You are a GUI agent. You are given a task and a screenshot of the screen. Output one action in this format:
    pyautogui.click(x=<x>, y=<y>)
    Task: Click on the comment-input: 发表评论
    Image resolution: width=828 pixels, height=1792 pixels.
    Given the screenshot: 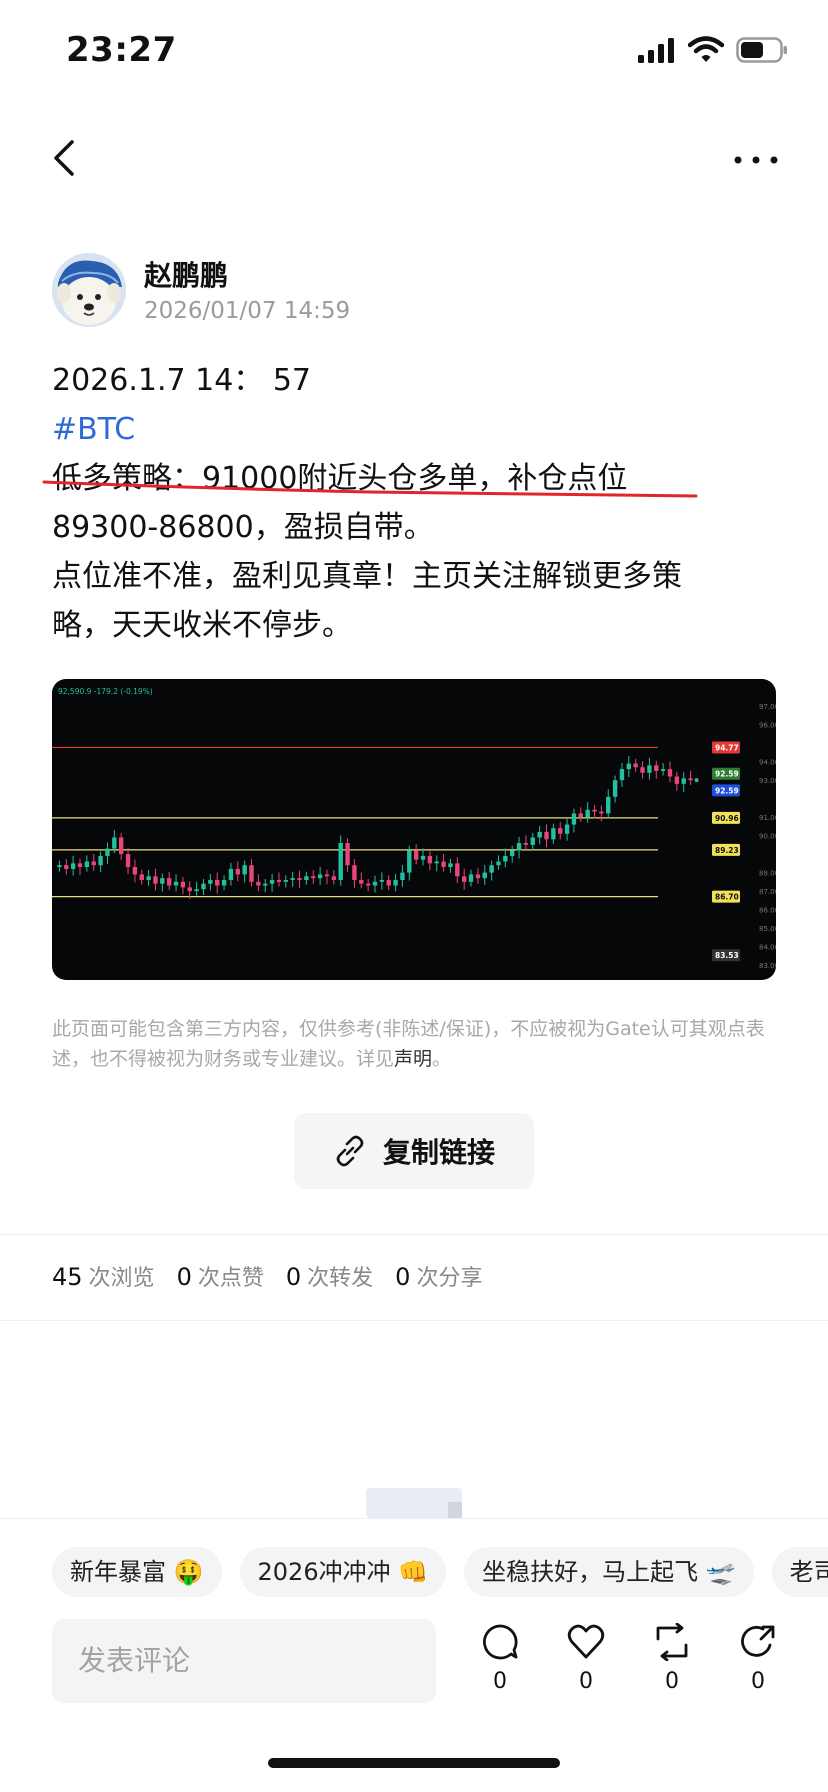 What is the action you would take?
    pyautogui.click(x=244, y=1661)
    